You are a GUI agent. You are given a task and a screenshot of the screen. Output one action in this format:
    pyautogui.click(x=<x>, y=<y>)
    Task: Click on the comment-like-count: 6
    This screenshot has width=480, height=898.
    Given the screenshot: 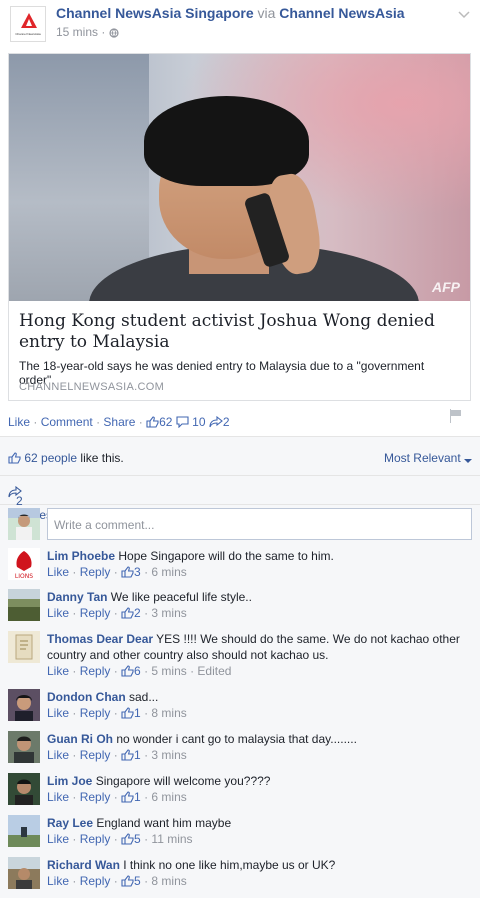 What is the action you would take?
    pyautogui.click(x=137, y=671)
    